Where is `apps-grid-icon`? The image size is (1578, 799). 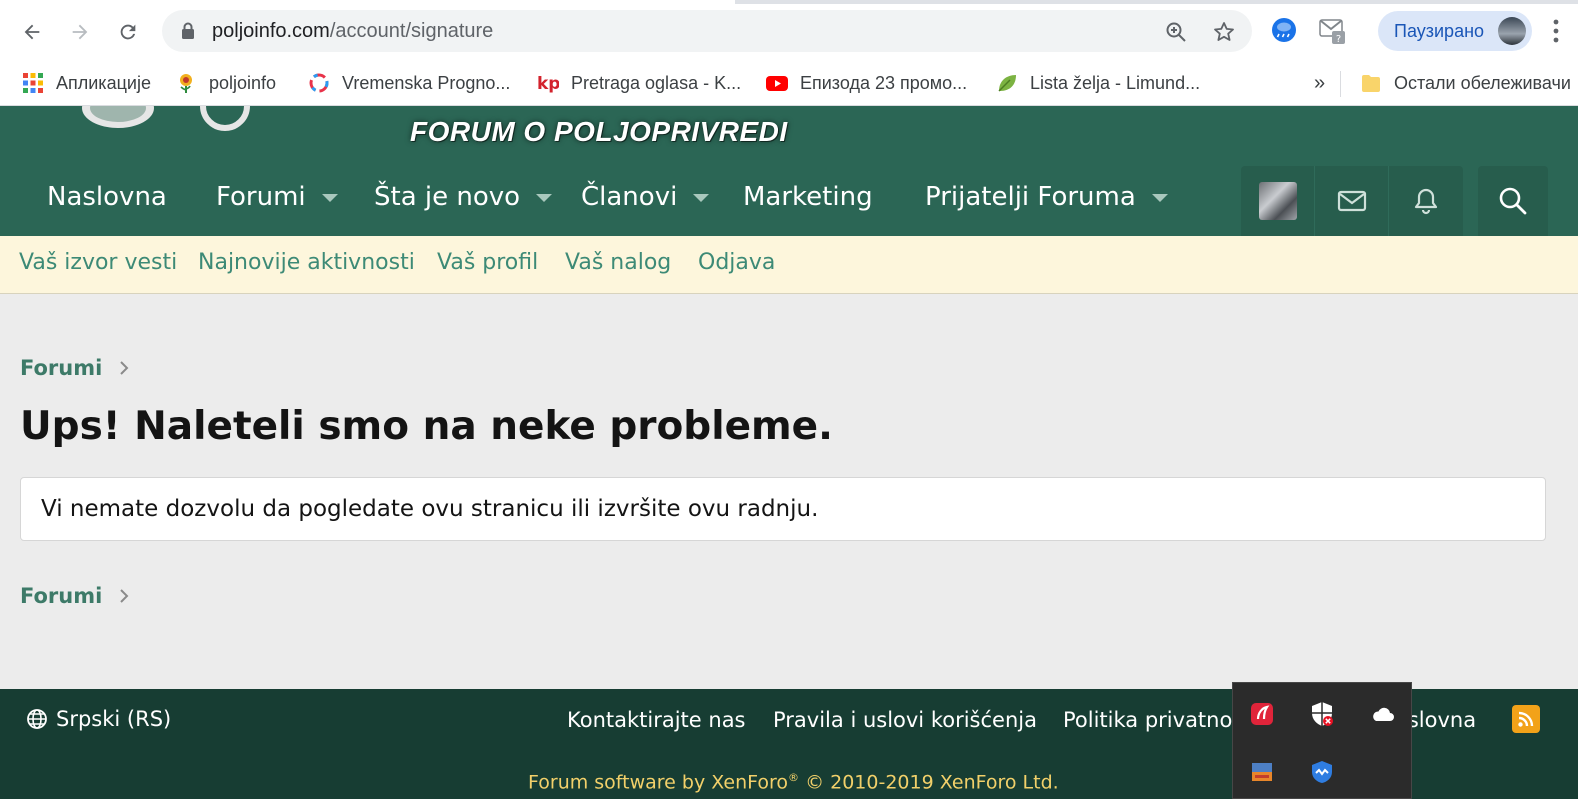
apps-grid-icon is located at coordinates (33, 83).